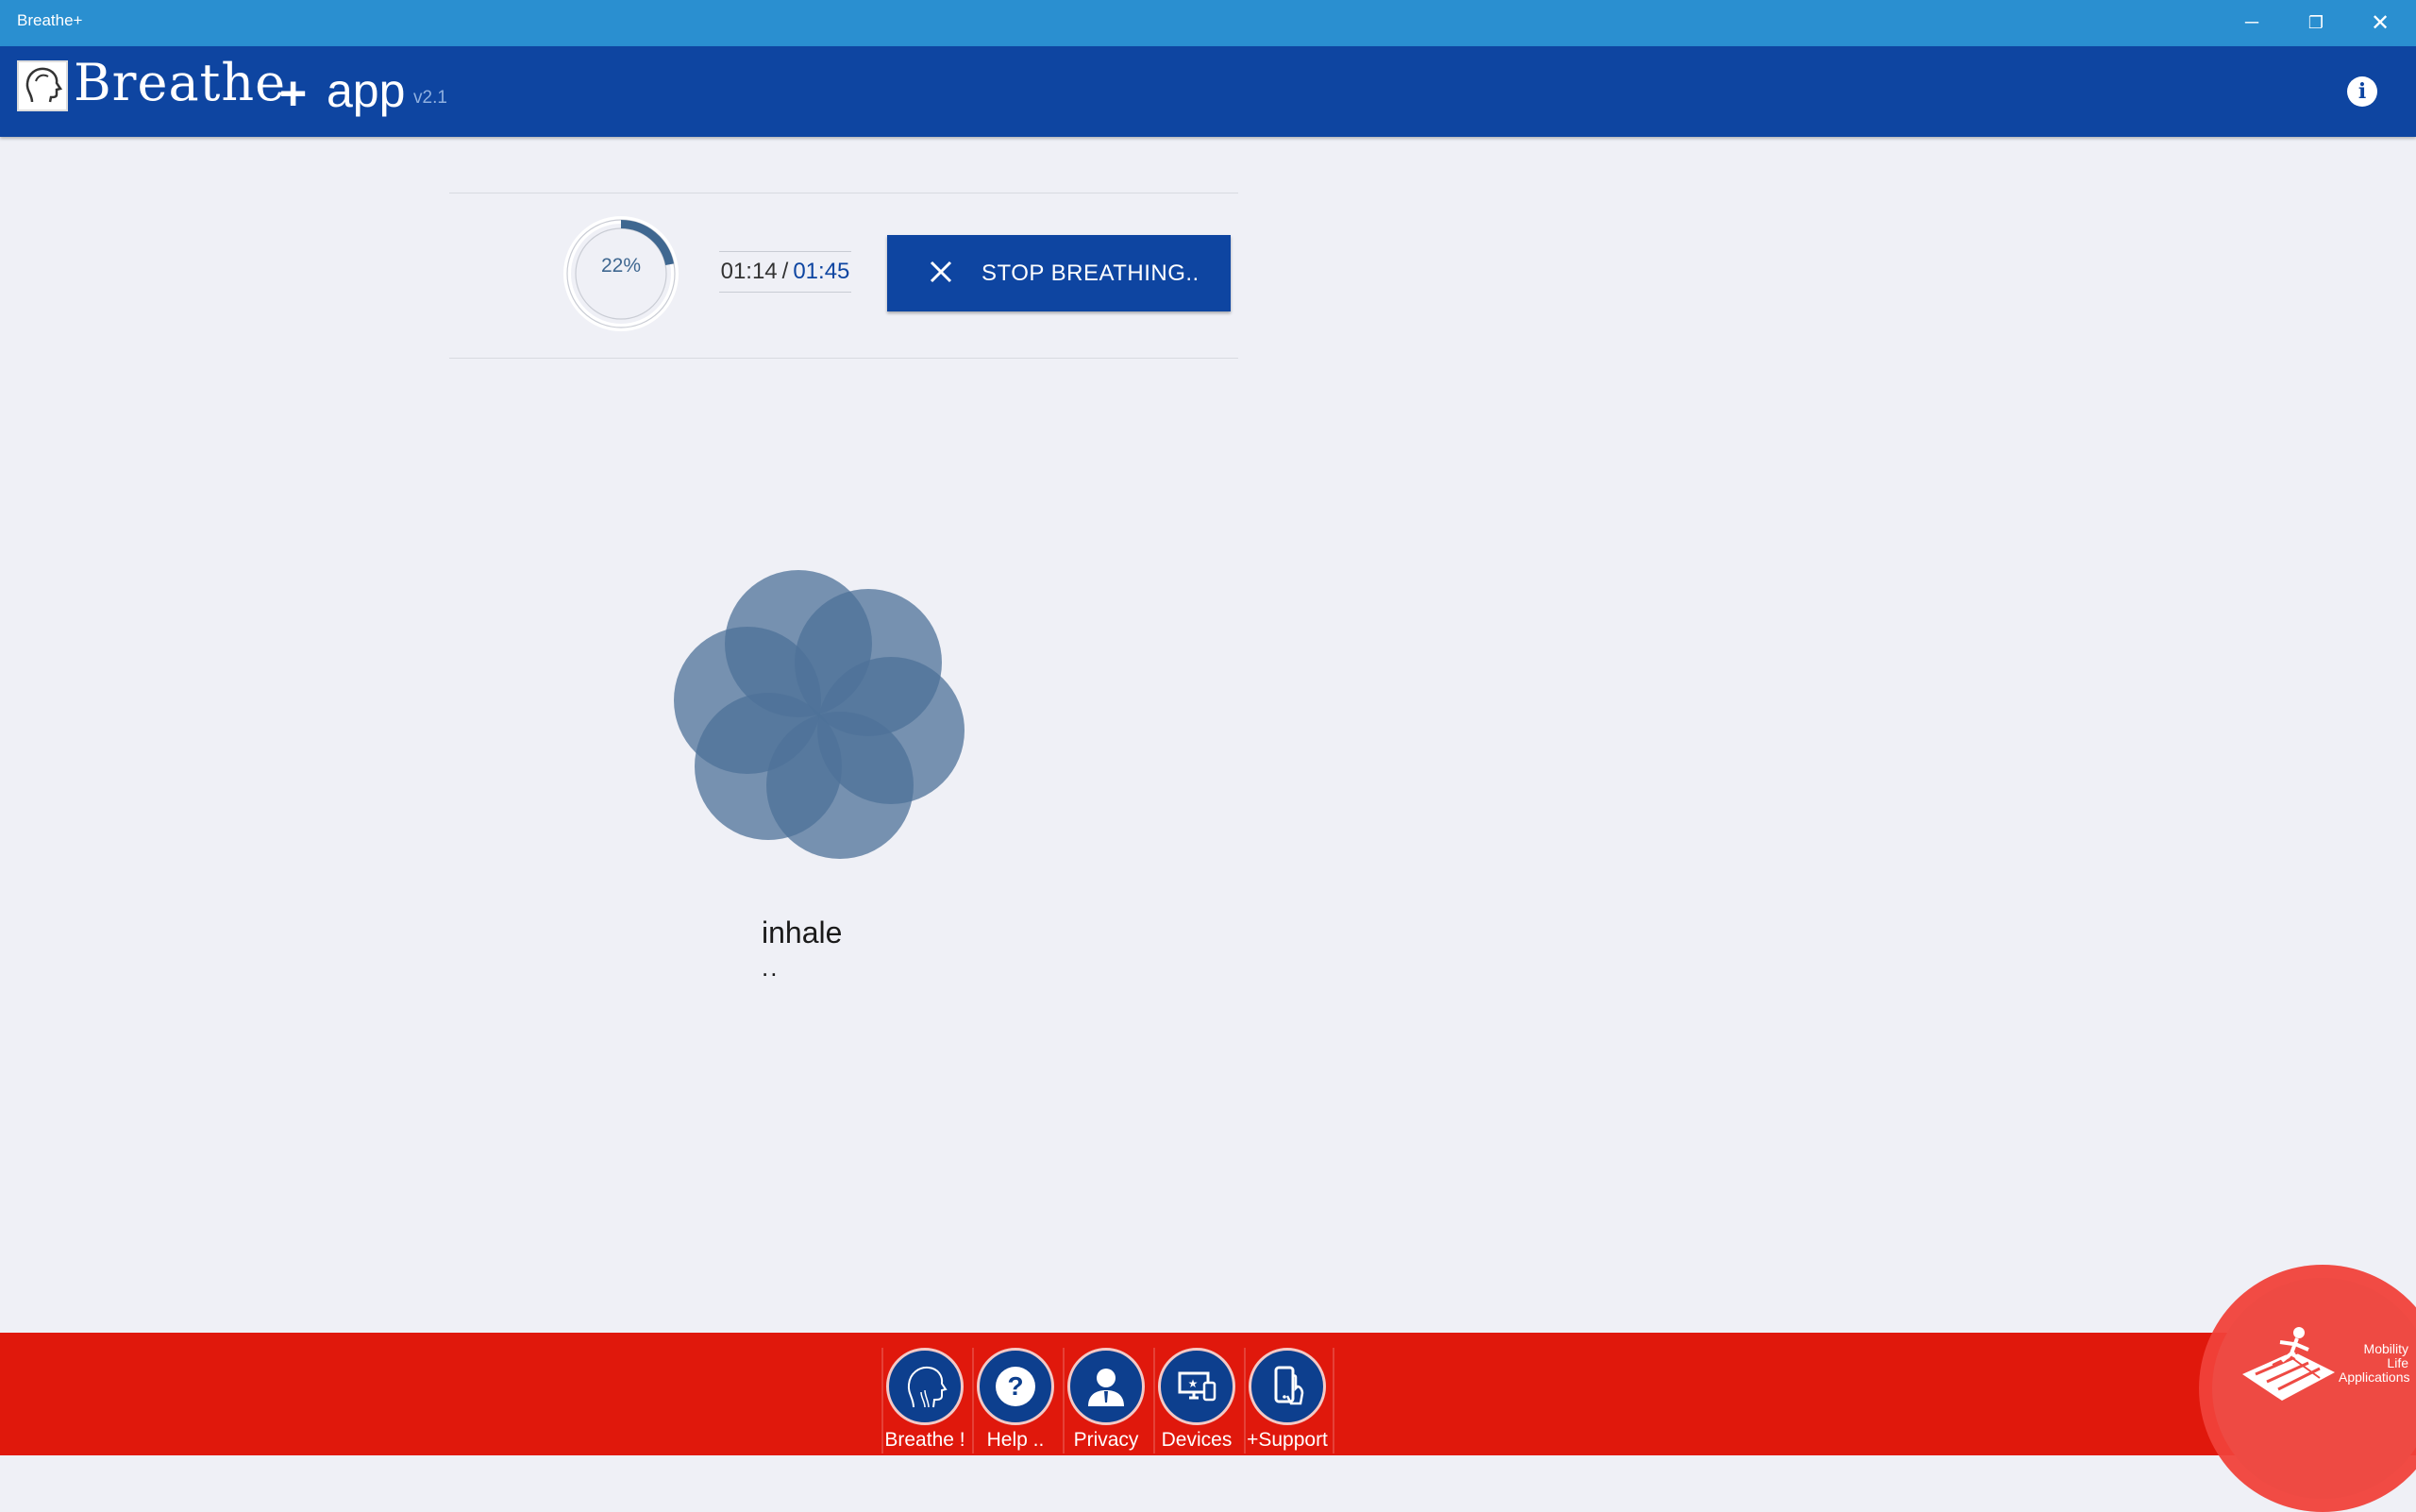 The width and height of the screenshot is (2416, 1512). What do you see at coordinates (1333, 1400) in the screenshot?
I see `nav-divider` at bounding box center [1333, 1400].